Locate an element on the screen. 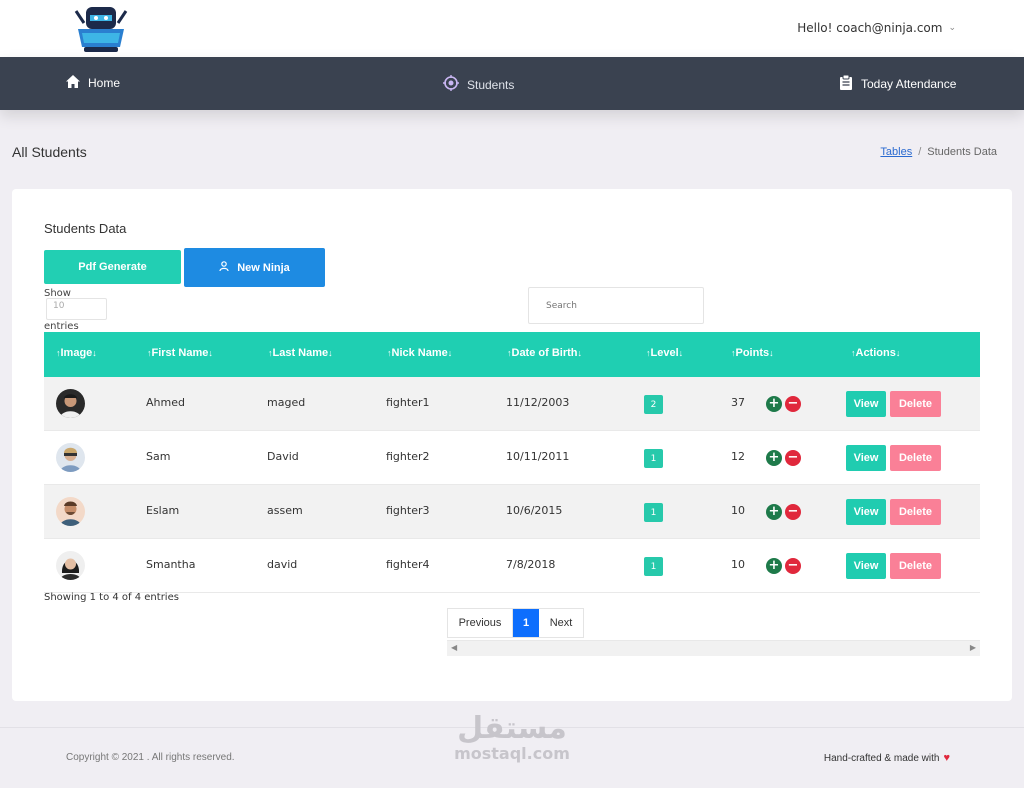 The height and width of the screenshot is (788, 1024). breadcrumb: Tables / Students Data is located at coordinates (938, 152).